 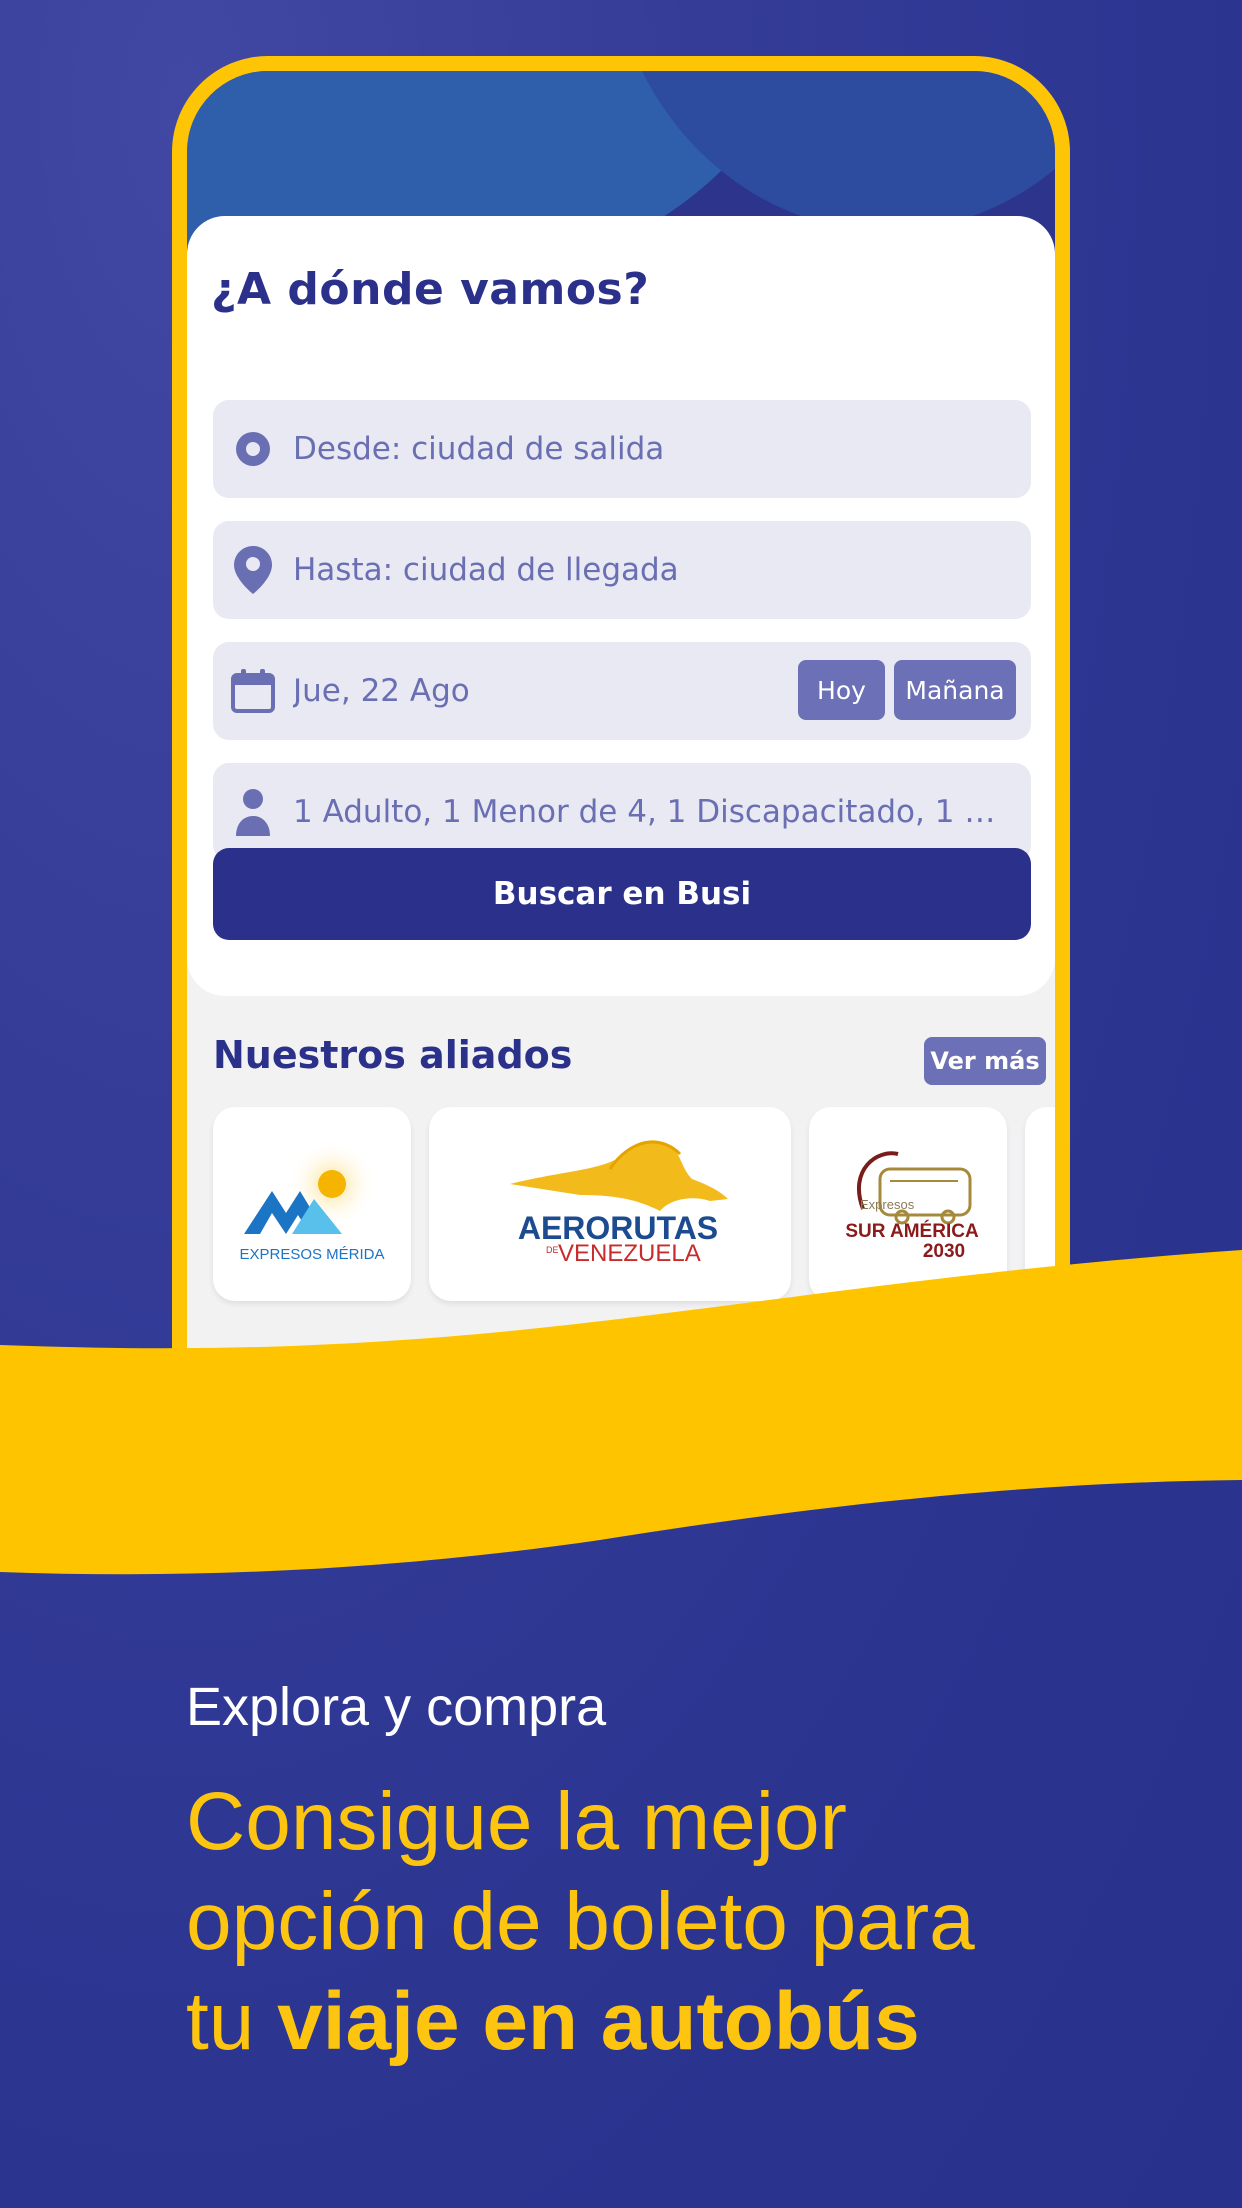 I want to click on origin-field: Desde: ciudad de salida, so click(x=622, y=449).